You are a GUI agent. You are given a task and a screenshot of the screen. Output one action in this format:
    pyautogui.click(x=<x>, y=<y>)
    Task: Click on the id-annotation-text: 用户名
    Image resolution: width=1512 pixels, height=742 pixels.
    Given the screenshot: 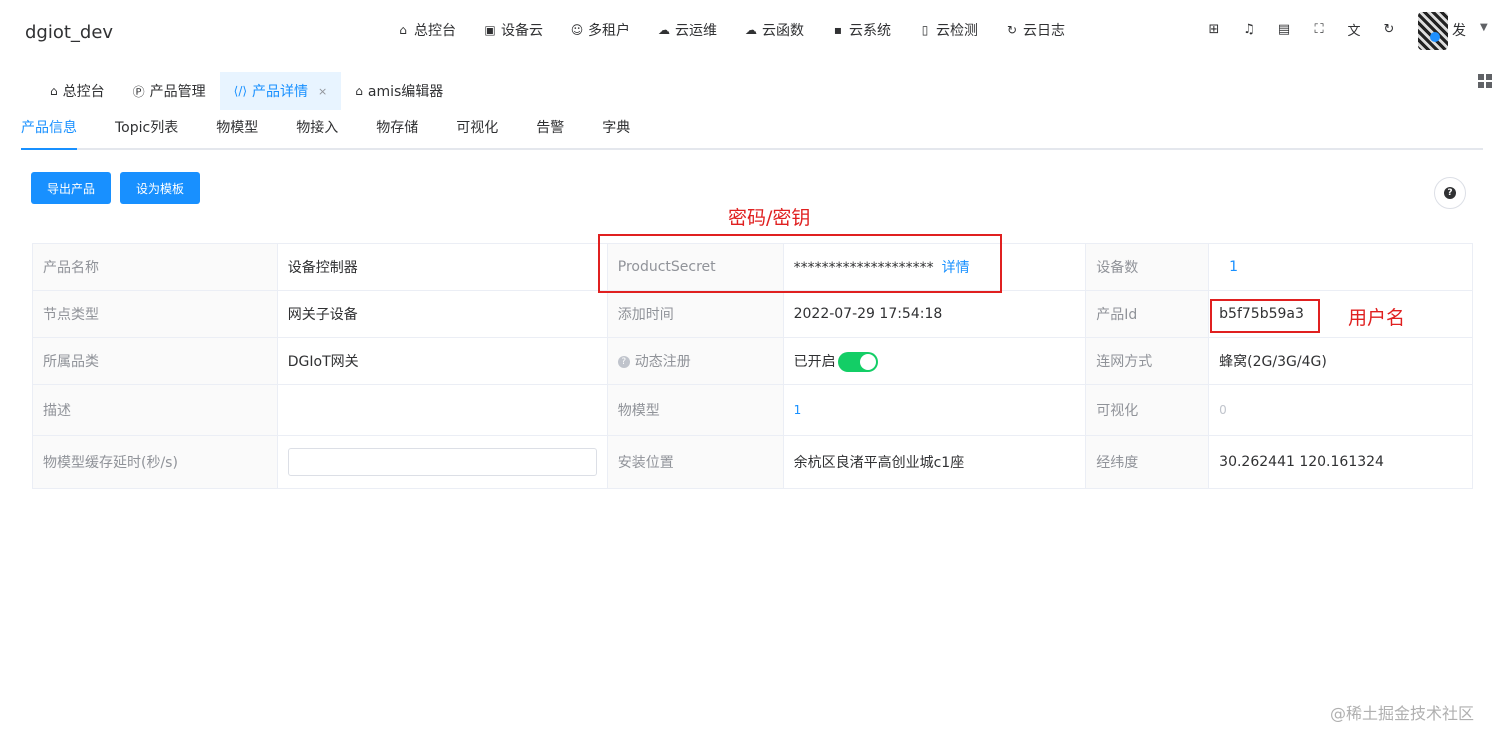 What is the action you would take?
    pyautogui.click(x=1377, y=318)
    